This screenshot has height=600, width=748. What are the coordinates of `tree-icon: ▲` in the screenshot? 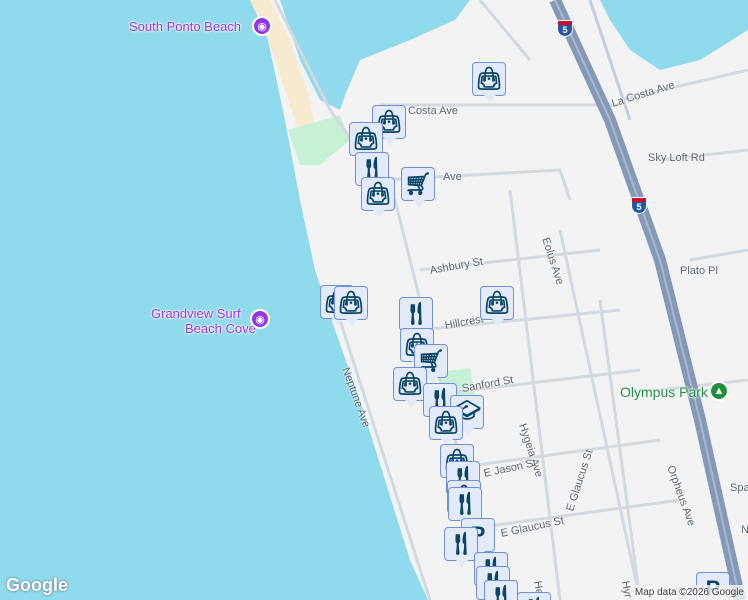 It's located at (719, 391).